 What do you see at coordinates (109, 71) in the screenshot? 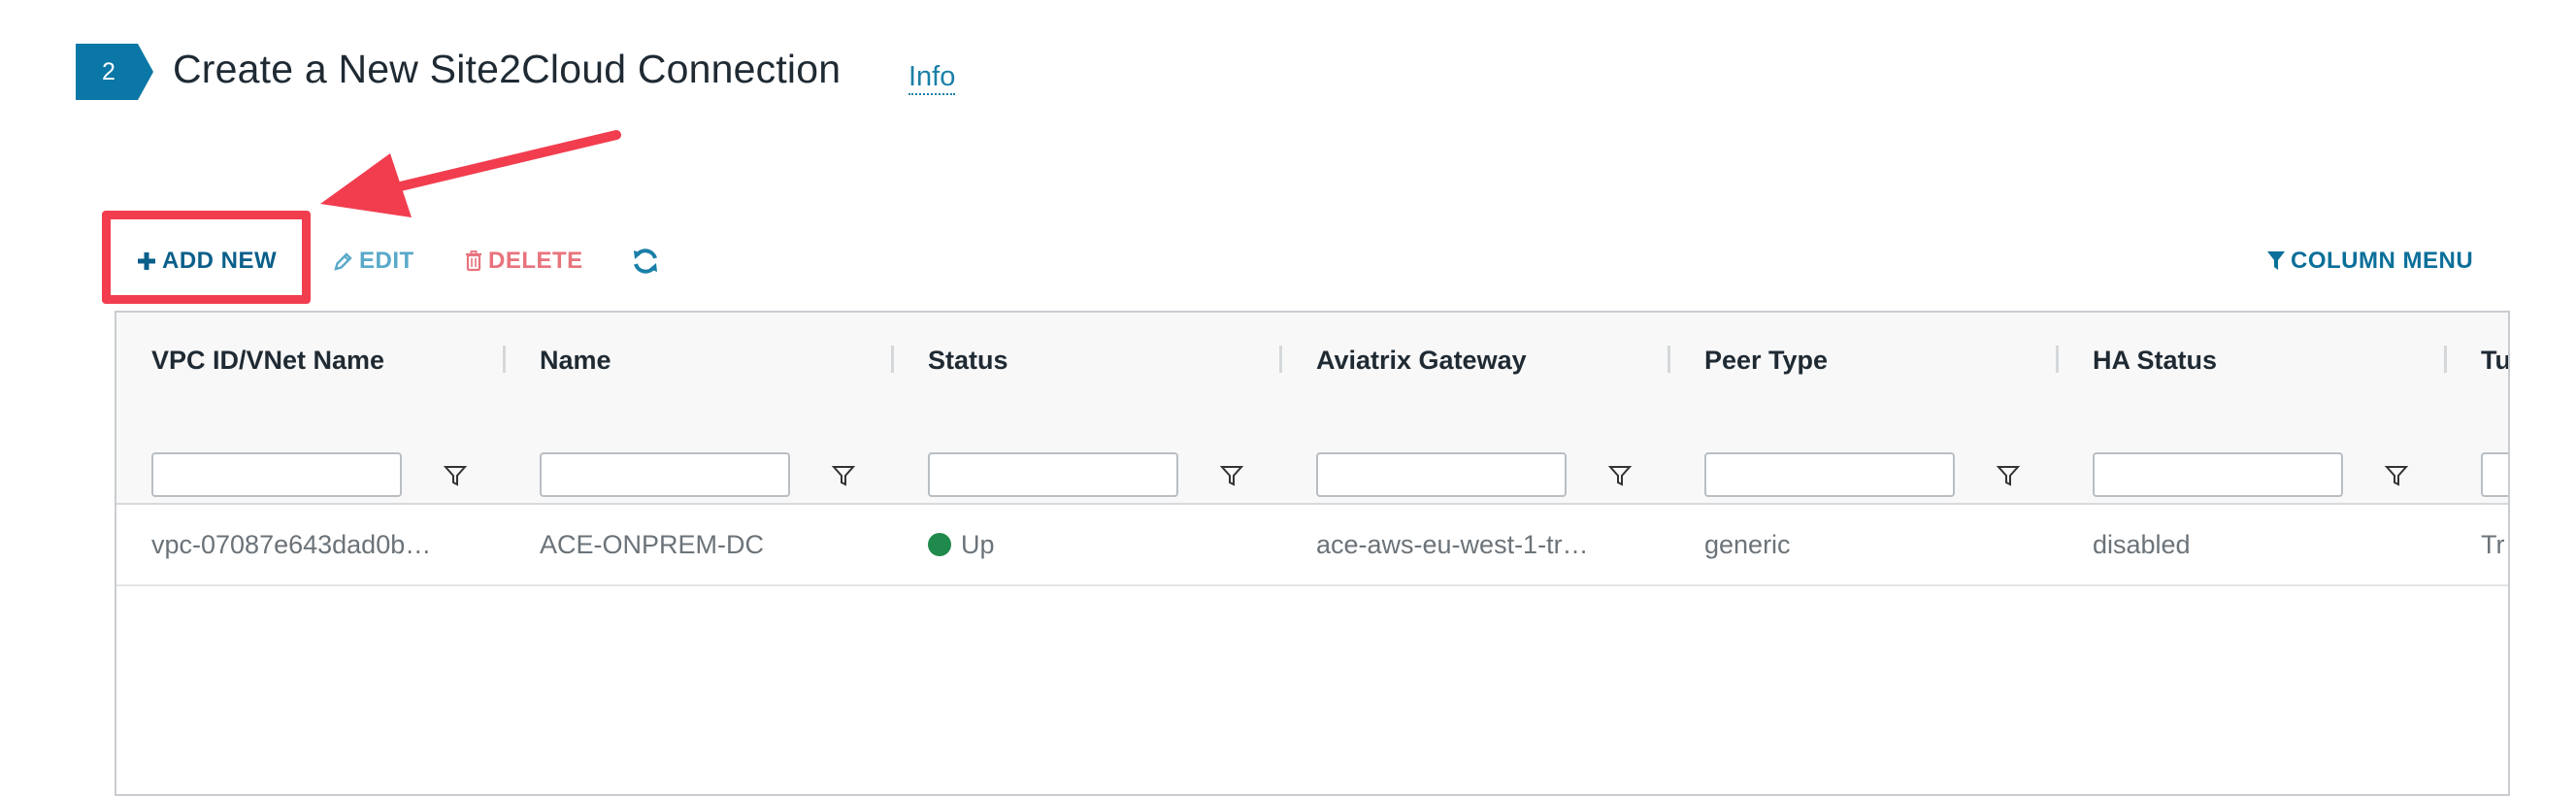
I see `step-number: 2` at bounding box center [109, 71].